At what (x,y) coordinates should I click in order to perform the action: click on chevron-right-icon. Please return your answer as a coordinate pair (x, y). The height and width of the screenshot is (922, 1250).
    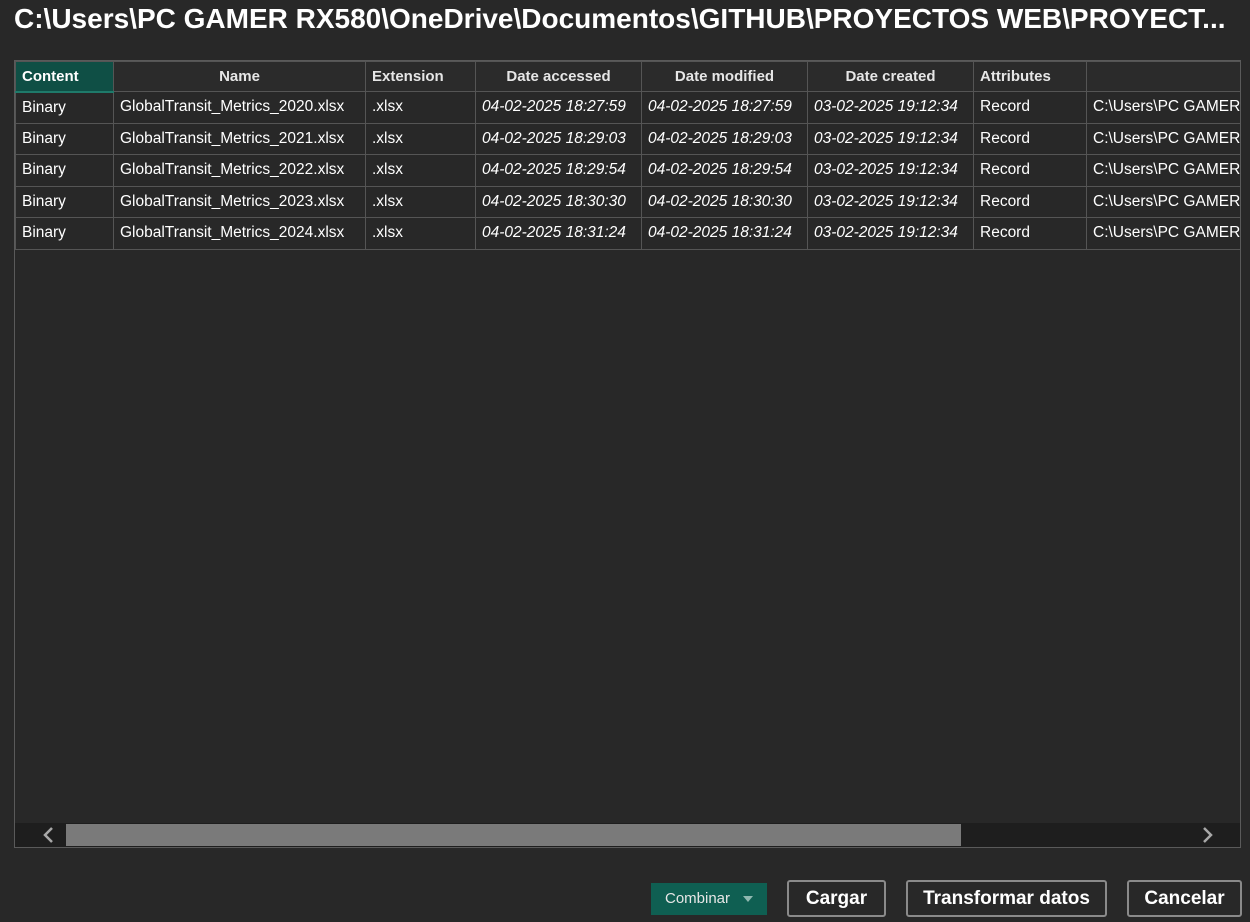
    Looking at the image, I should click on (1208, 835).